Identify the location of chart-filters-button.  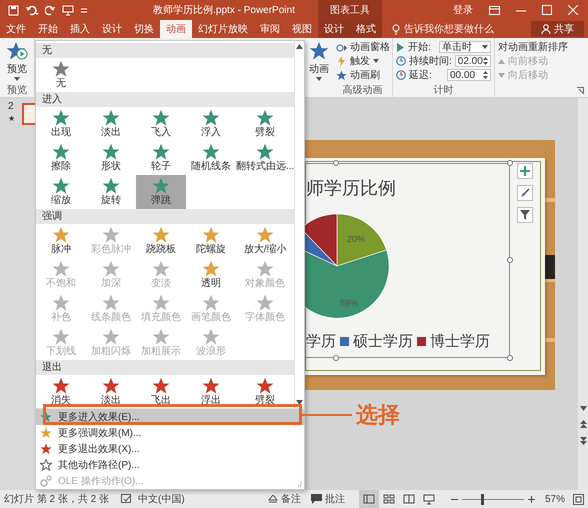
(525, 215).